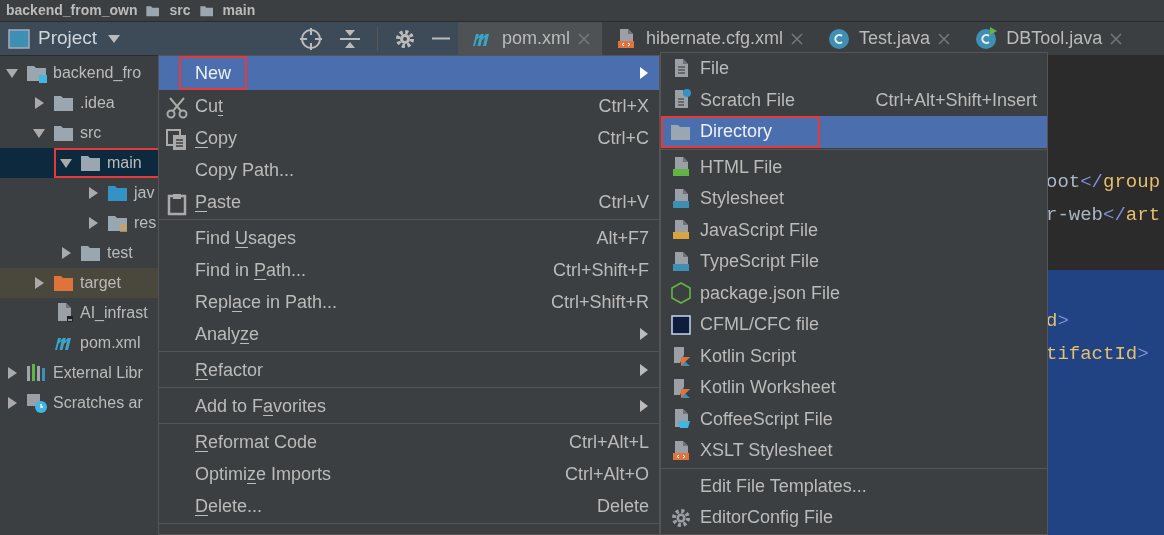 The image size is (1164, 535). Describe the element at coordinates (622, 506) in the screenshot. I see `shortcut-text: Delete` at that location.